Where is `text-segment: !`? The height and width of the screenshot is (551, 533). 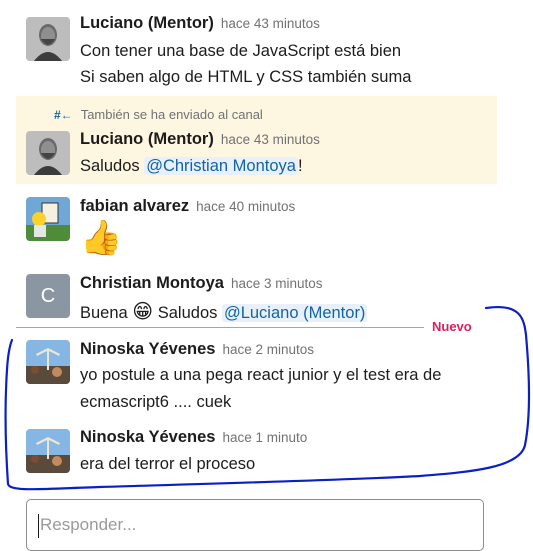
text-segment: ! is located at coordinates (300, 166).